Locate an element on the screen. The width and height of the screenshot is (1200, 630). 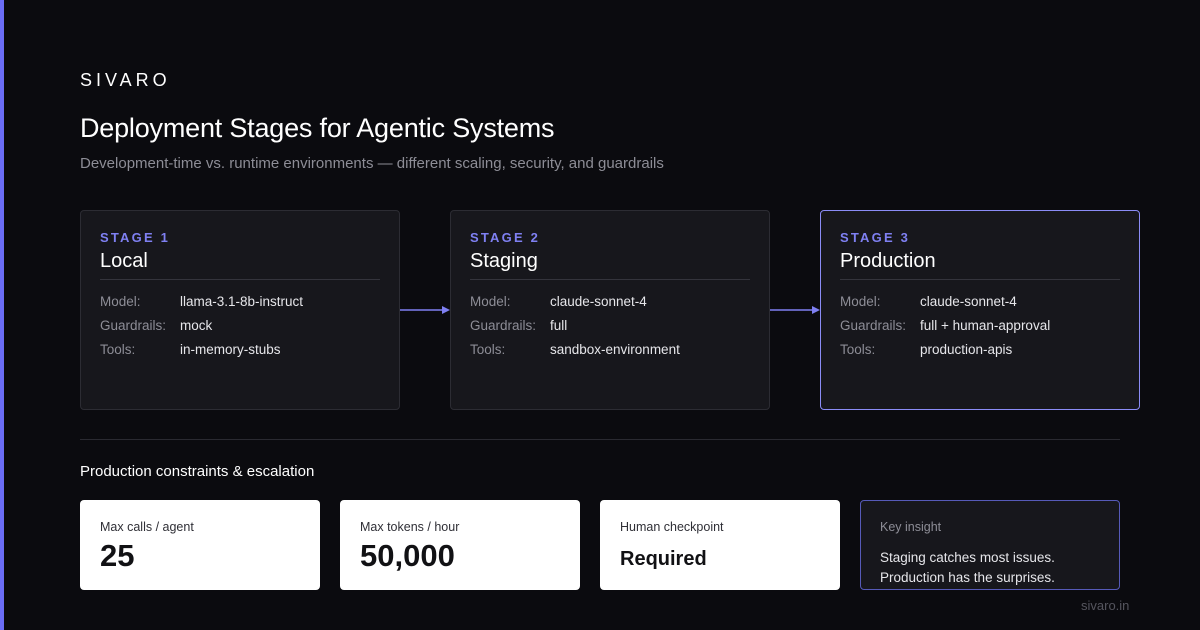
brand-logo: SIVARO is located at coordinates (125, 80).